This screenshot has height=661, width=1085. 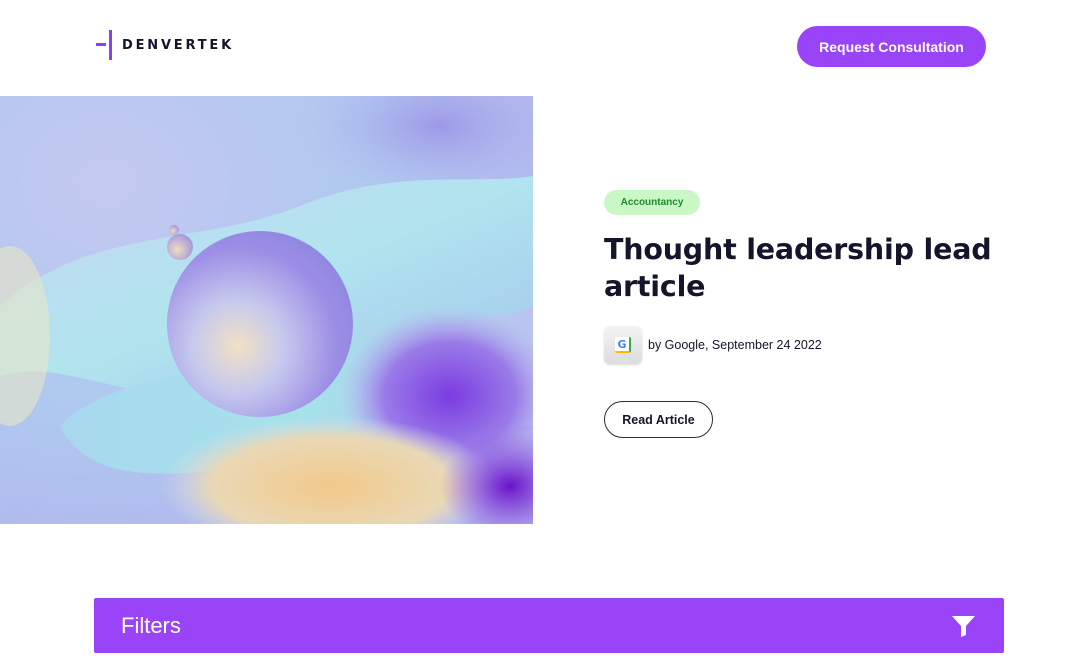 I want to click on filters-bar: Filters, so click(x=549, y=625).